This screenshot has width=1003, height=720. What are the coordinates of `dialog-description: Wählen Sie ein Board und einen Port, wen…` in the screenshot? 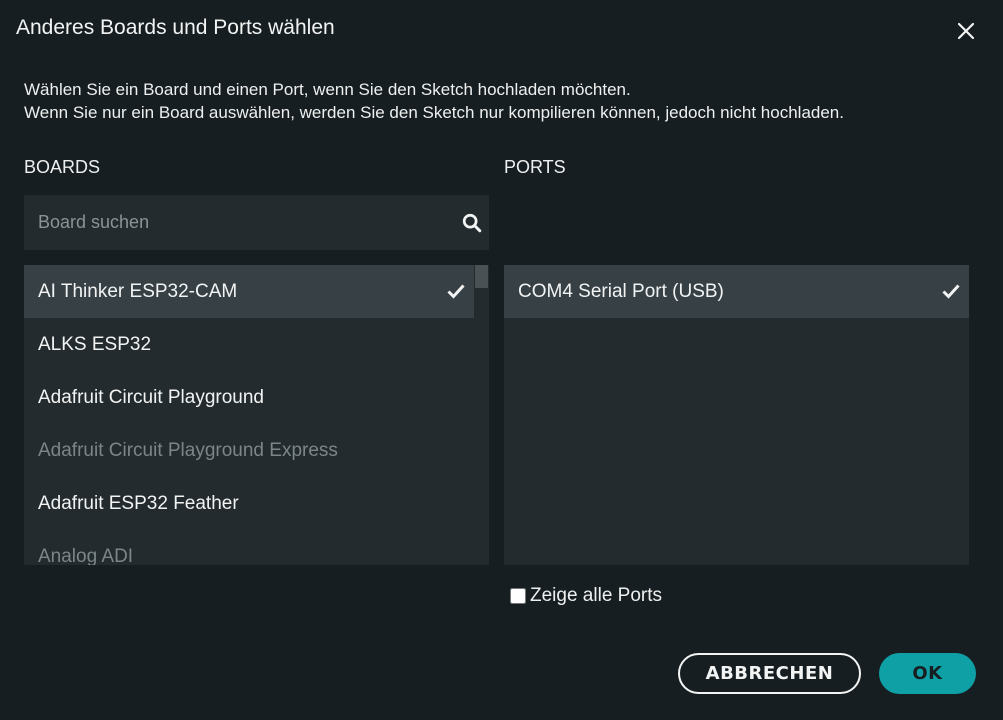 It's located at (434, 101).